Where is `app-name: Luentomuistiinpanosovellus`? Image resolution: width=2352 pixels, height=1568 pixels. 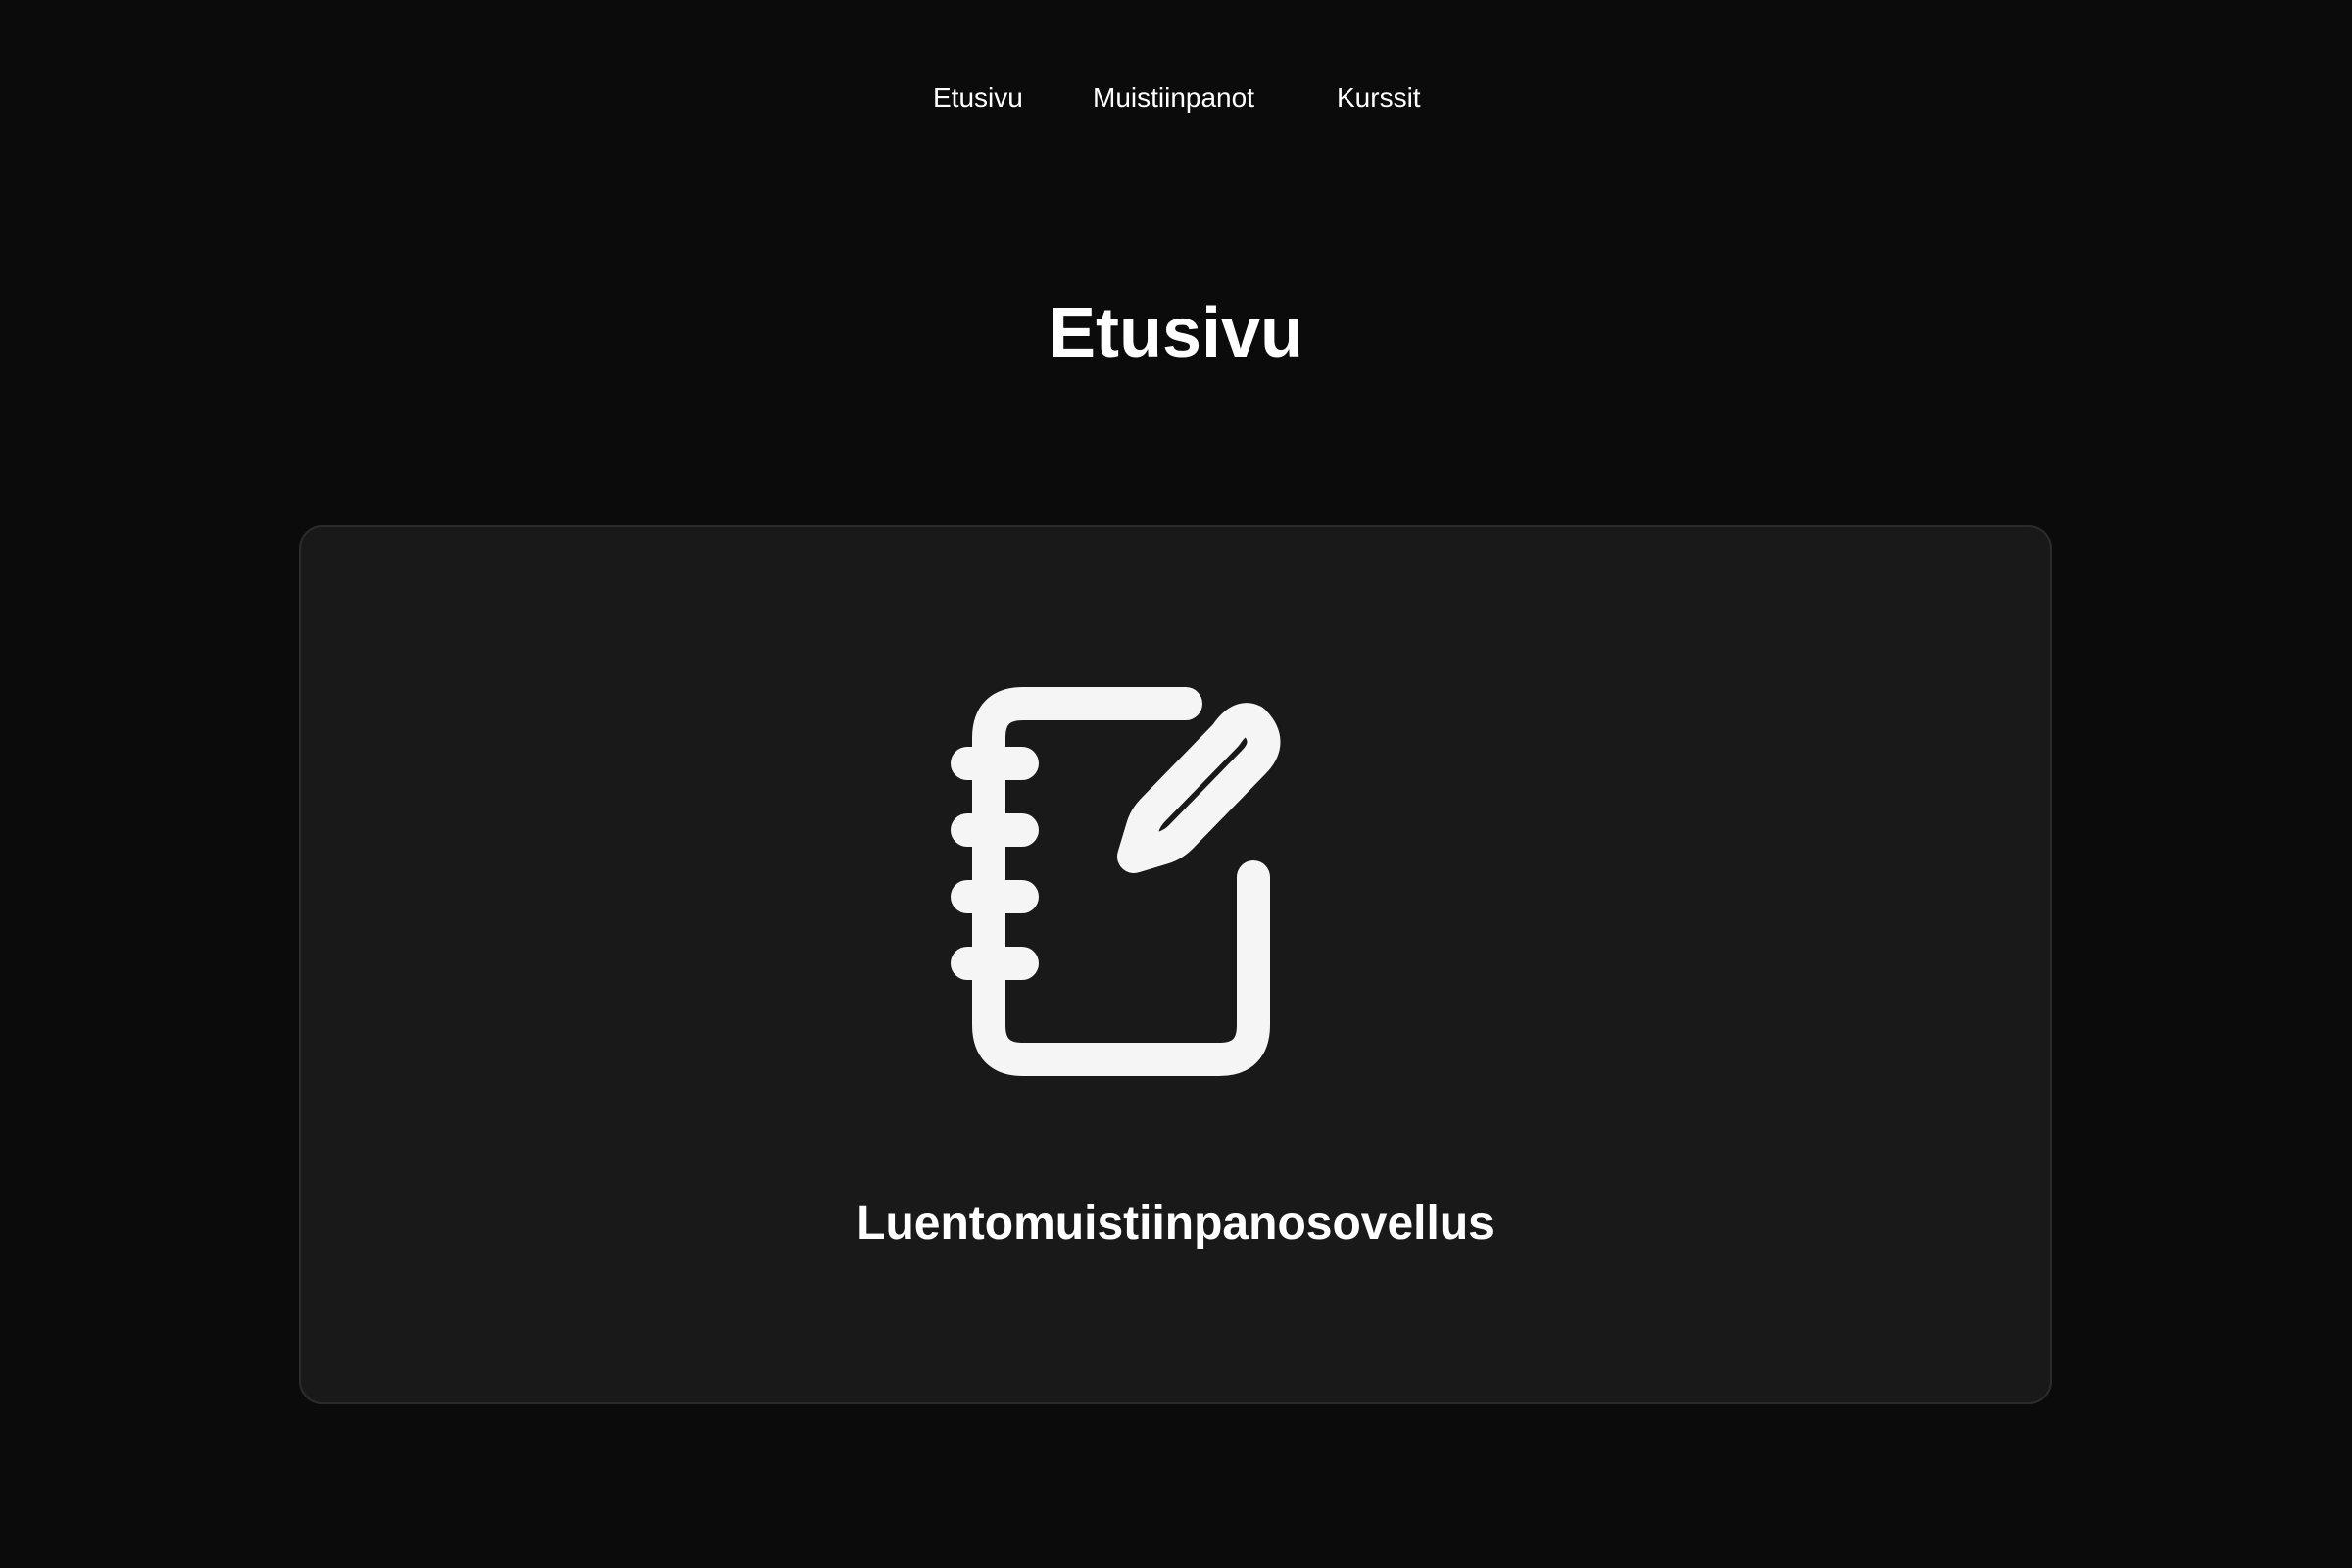 app-name: Luentomuistiinpanosovellus is located at coordinates (1175, 1224).